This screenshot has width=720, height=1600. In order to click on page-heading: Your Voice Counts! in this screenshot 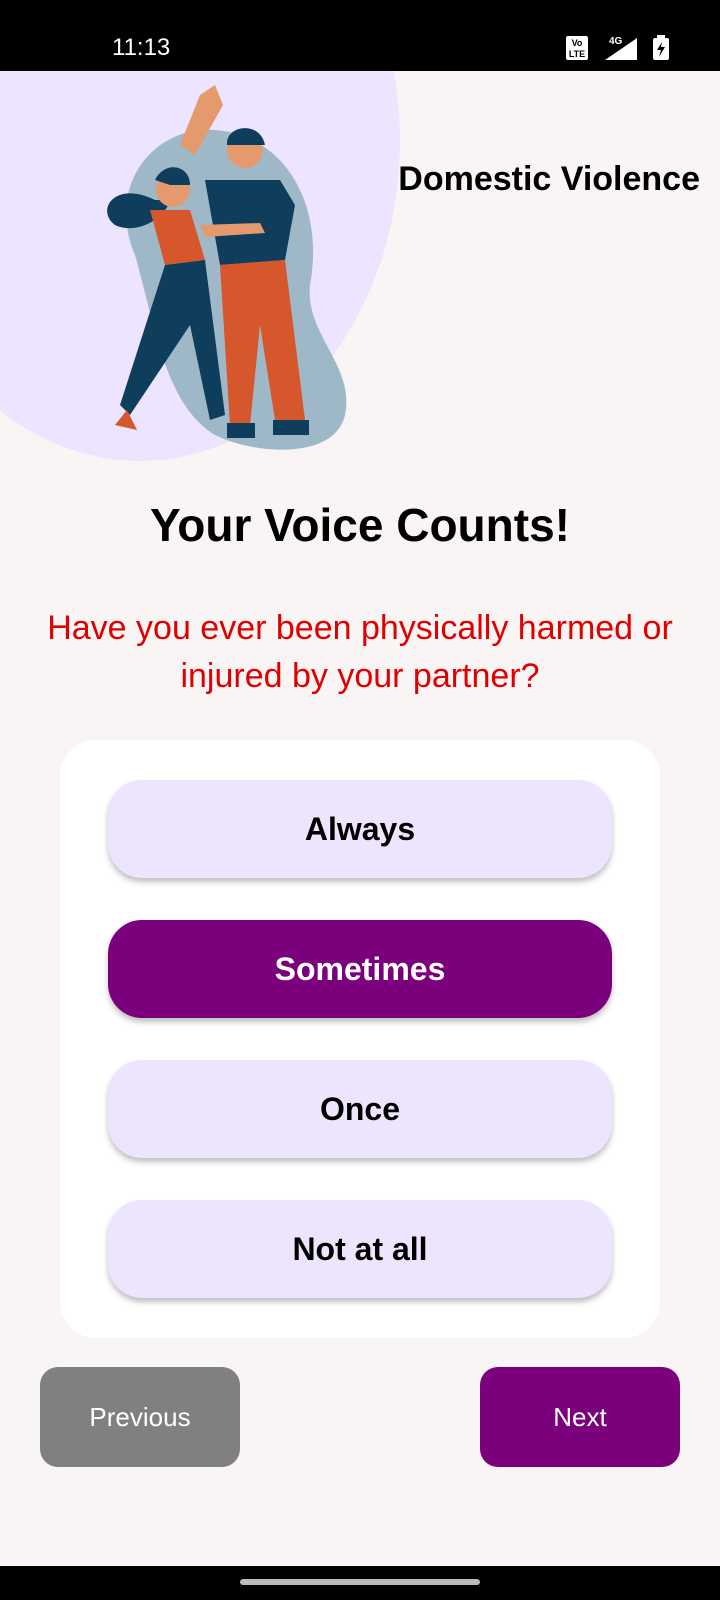, I will do `click(360, 525)`.